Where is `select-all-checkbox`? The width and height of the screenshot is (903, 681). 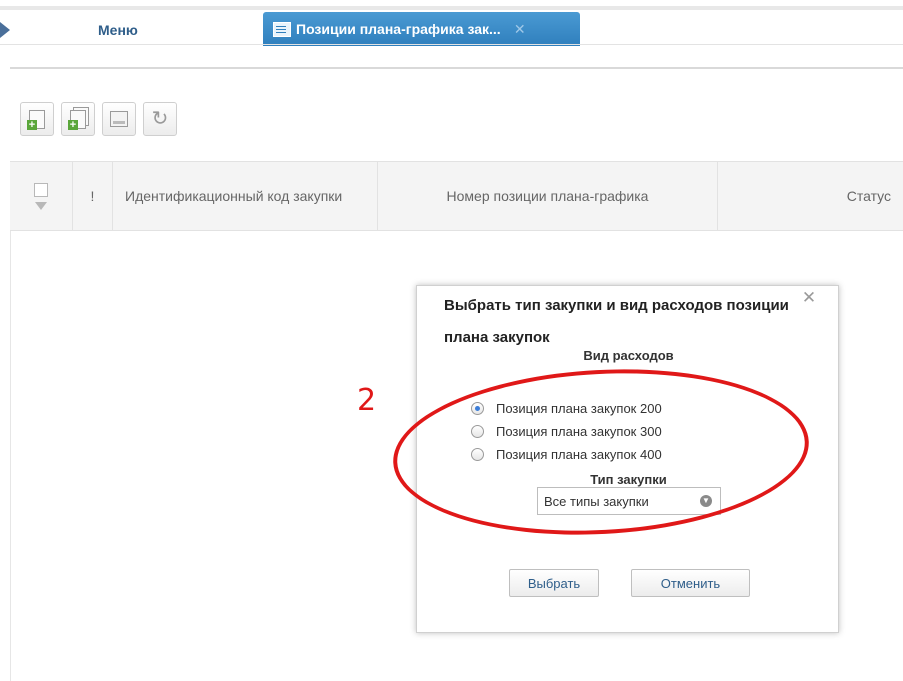 select-all-checkbox is located at coordinates (41, 189).